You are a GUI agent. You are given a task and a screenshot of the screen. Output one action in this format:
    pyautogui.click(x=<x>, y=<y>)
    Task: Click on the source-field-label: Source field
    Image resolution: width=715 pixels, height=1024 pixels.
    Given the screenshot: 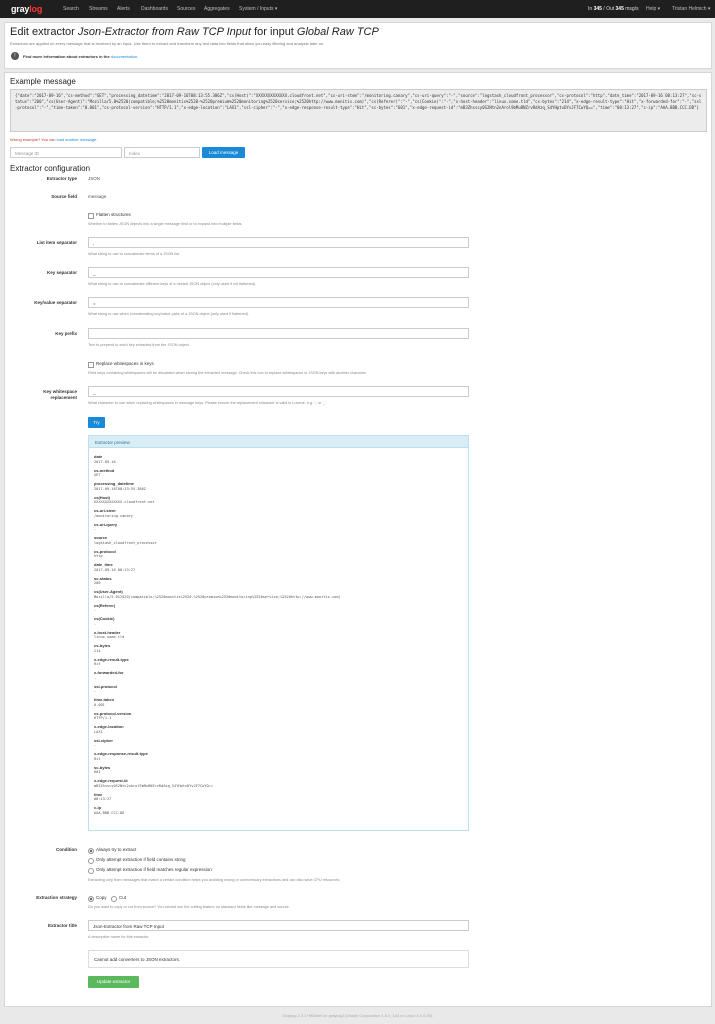 What is the action you would take?
    pyautogui.click(x=64, y=196)
    